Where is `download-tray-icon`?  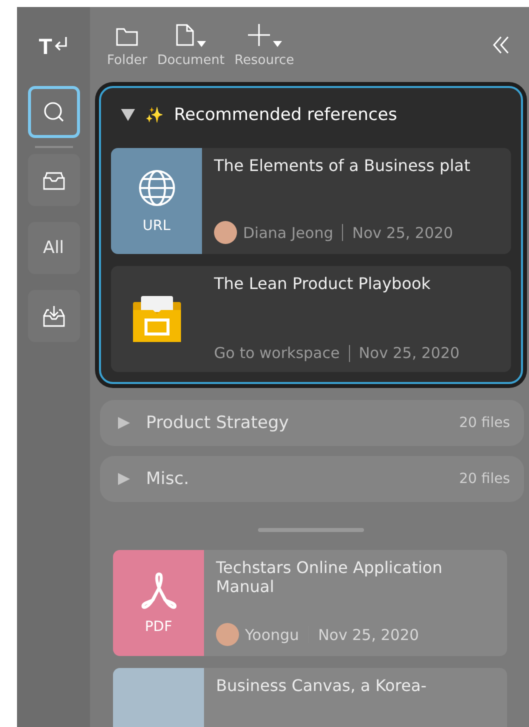
download-tray-icon is located at coordinates (53, 316).